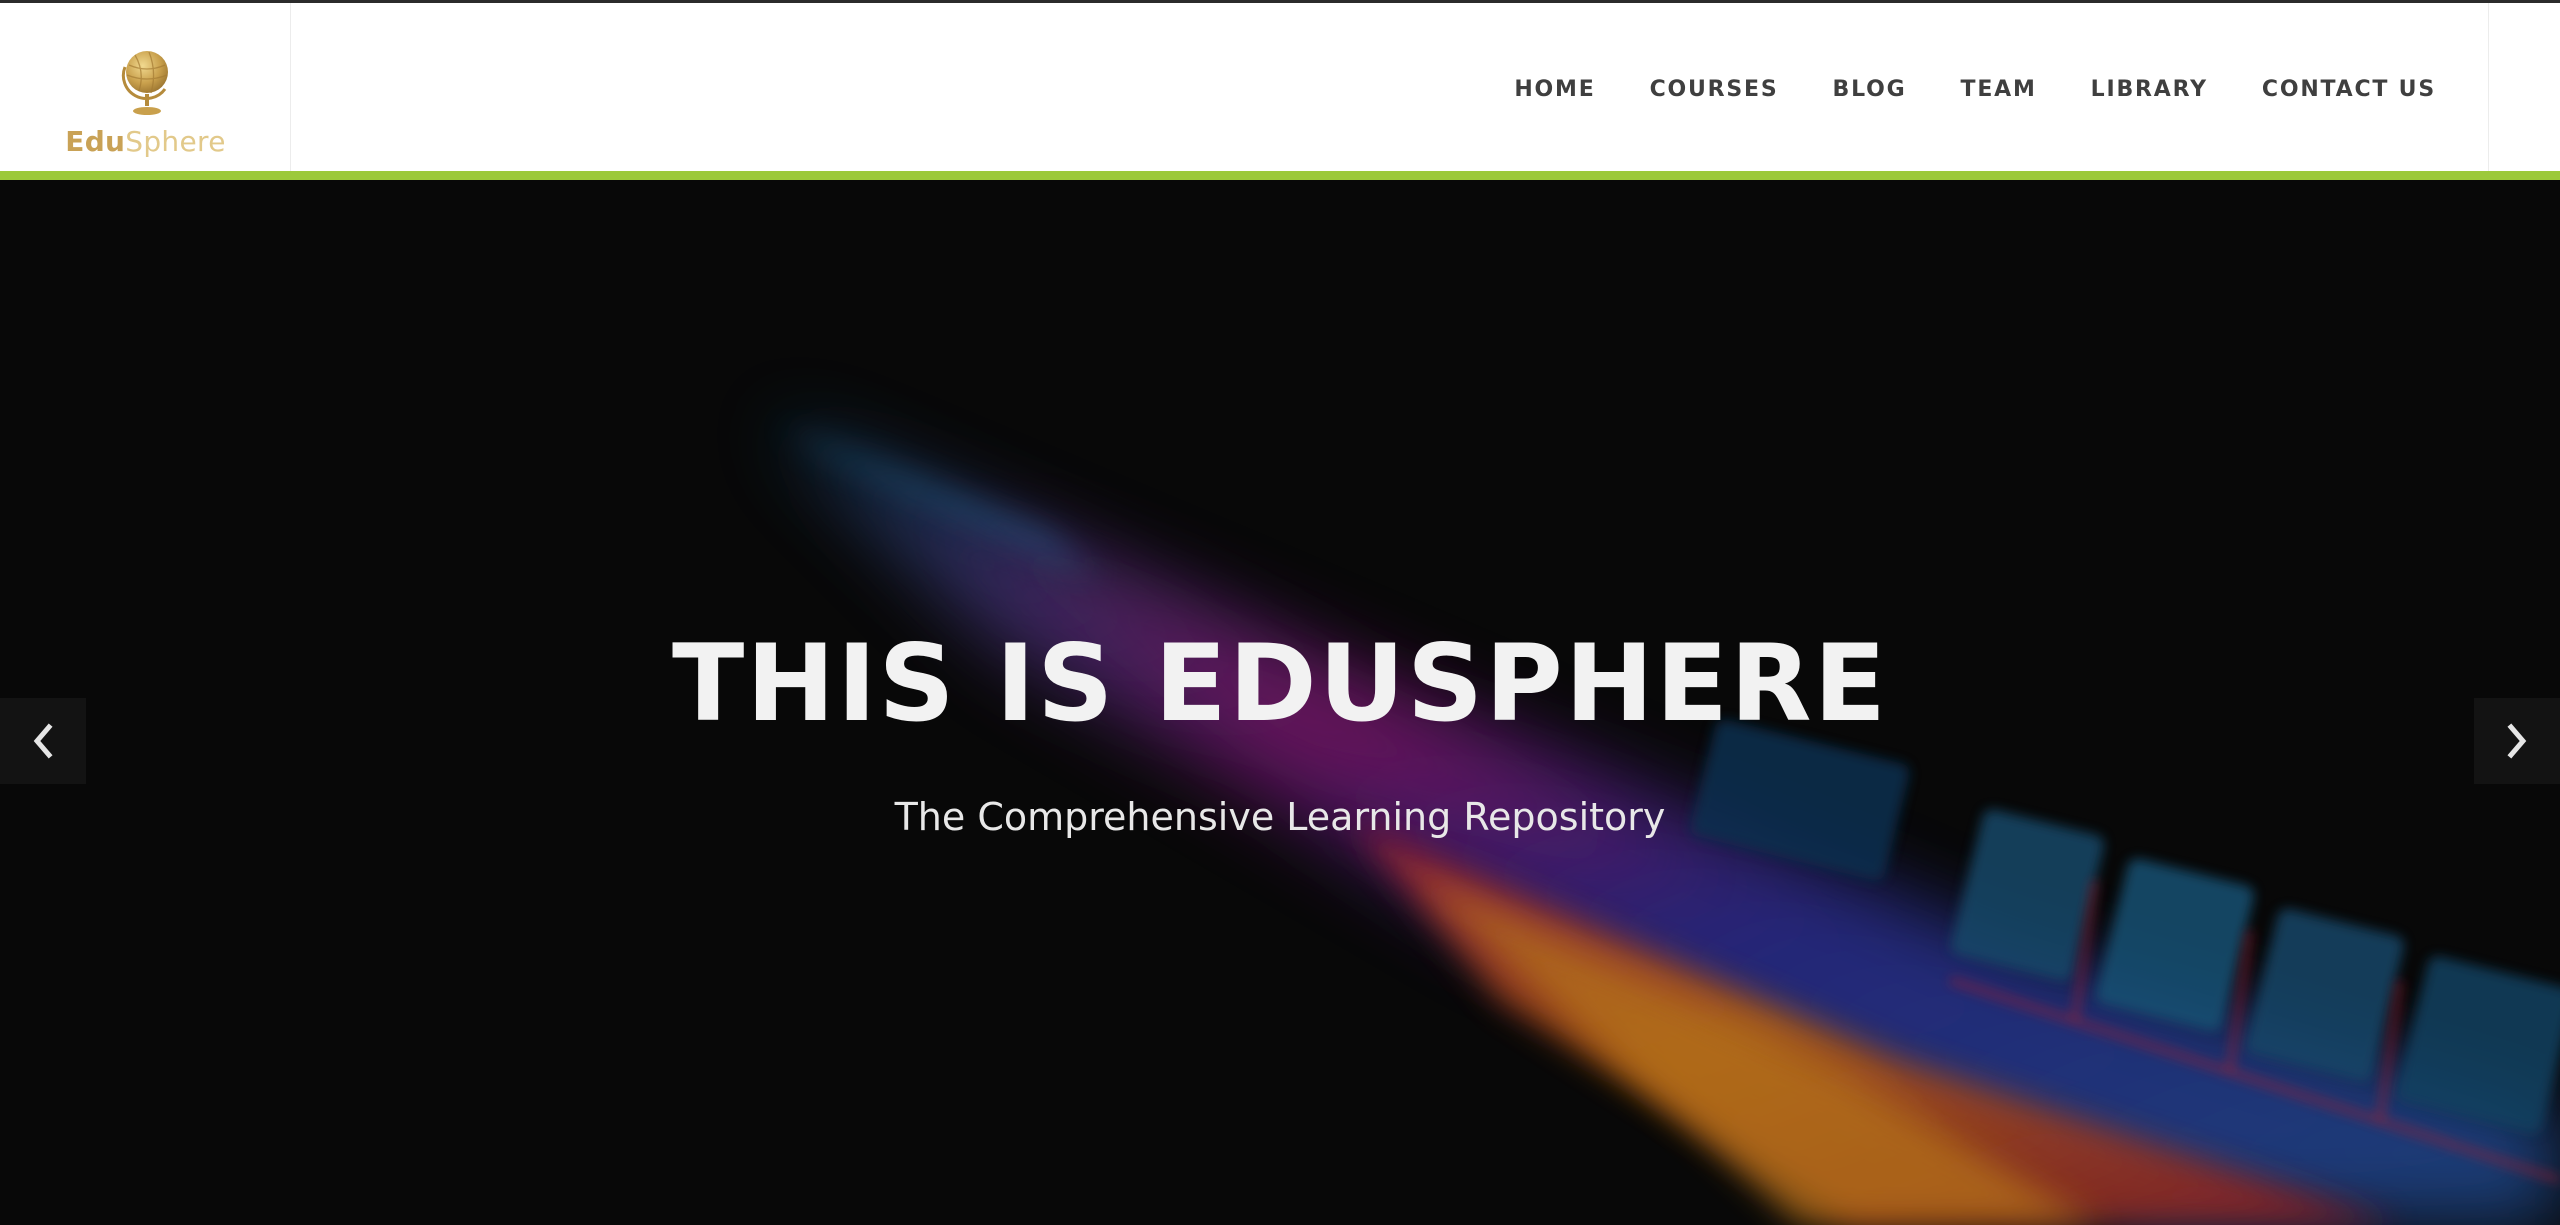  Describe the element at coordinates (175, 141) in the screenshot. I see `logo-text-sphere: Sphere` at that location.